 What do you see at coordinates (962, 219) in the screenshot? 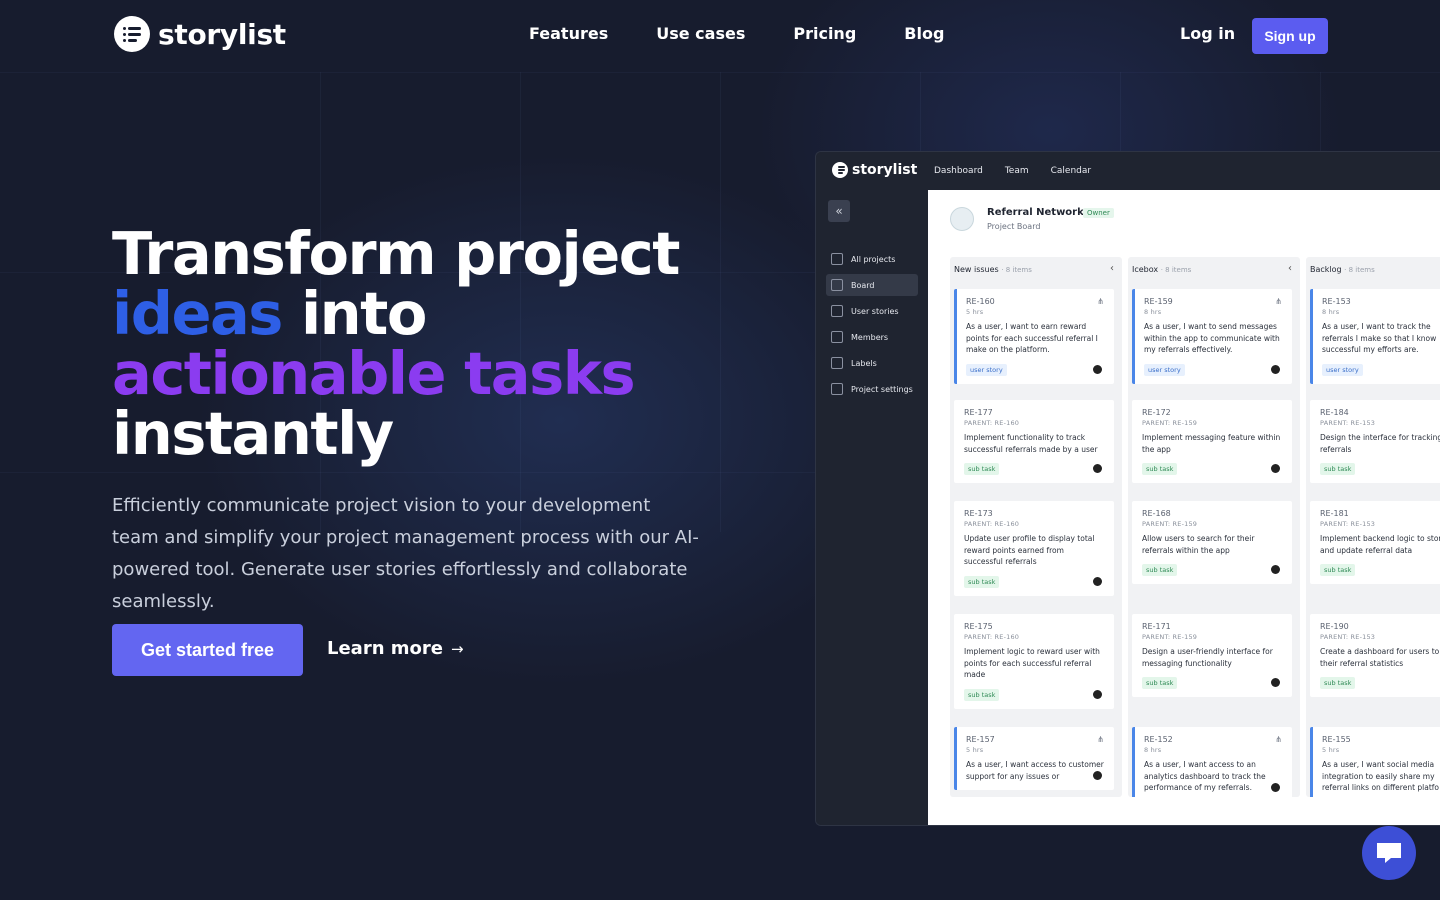
I see `project-avatar` at bounding box center [962, 219].